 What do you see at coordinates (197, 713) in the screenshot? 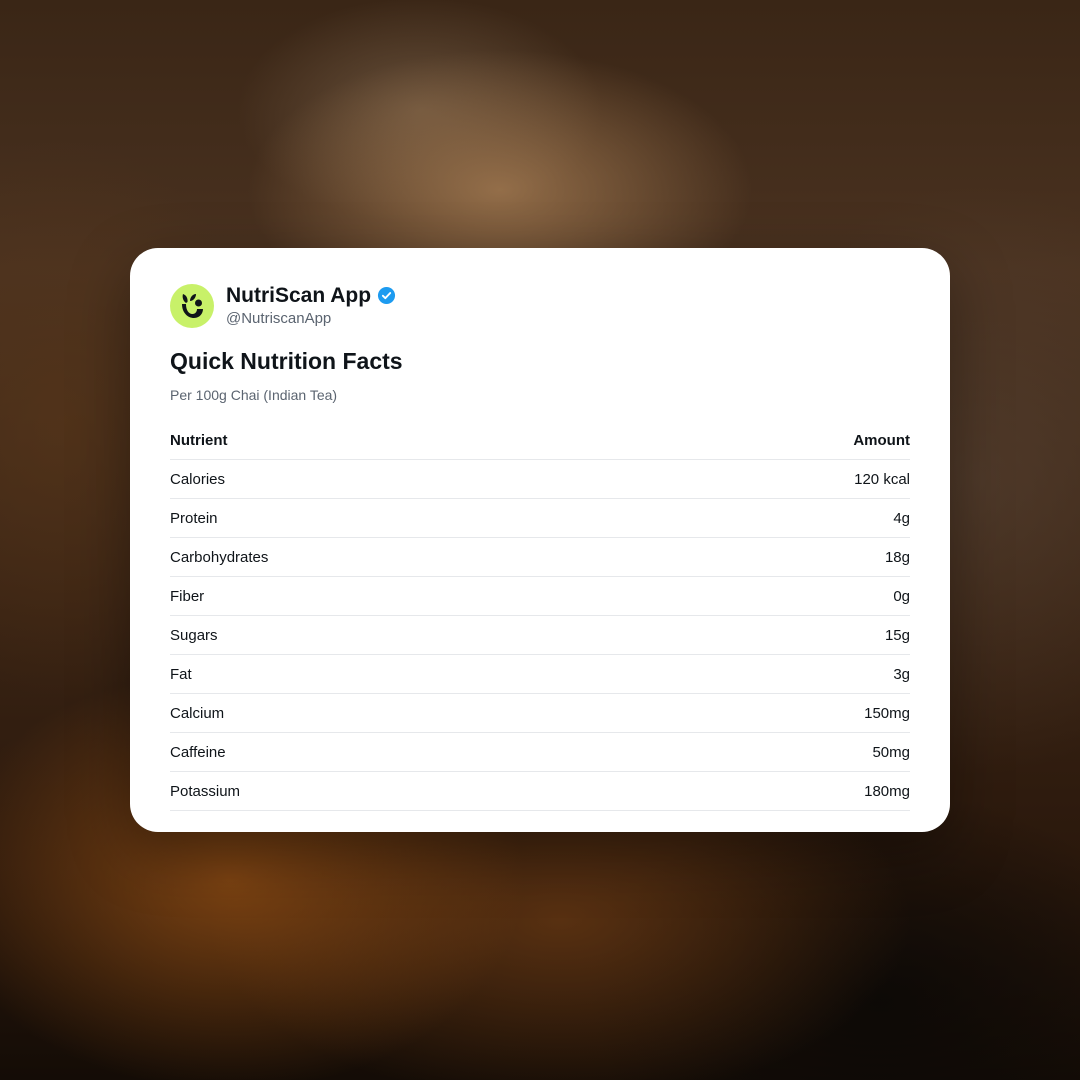
I see `nutrient-cell: Calcium` at bounding box center [197, 713].